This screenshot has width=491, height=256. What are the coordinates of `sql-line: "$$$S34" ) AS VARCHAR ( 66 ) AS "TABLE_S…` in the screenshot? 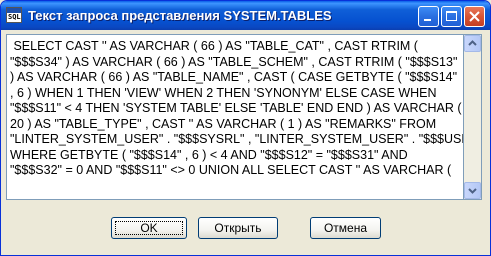 It's located at (234, 61).